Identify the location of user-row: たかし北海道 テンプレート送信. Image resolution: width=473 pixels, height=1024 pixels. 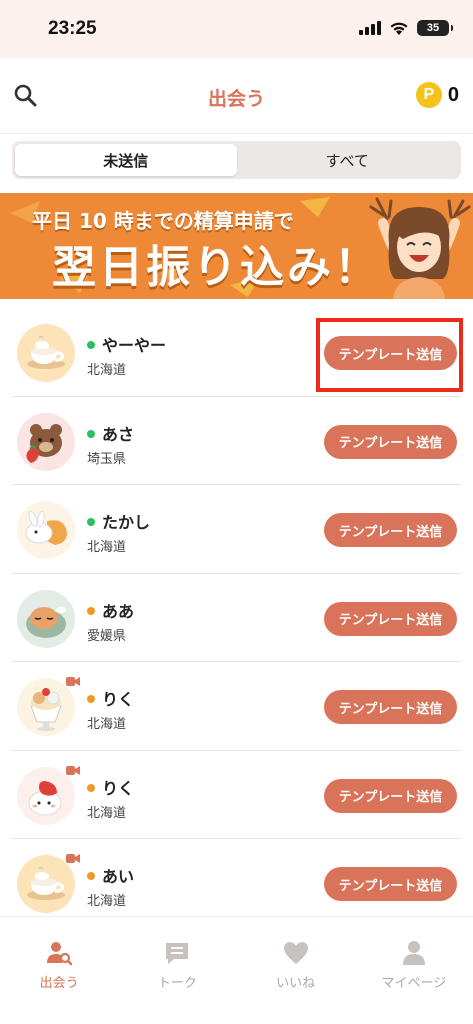
(236, 529).